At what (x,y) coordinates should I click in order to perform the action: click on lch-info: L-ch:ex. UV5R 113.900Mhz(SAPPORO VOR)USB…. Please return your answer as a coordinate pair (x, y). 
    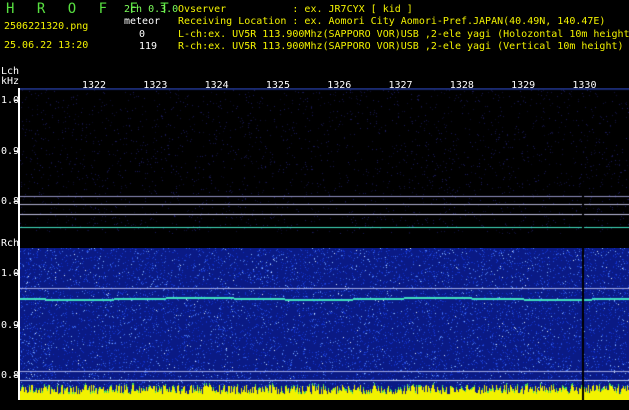
    Looking at the image, I should click on (403, 34).